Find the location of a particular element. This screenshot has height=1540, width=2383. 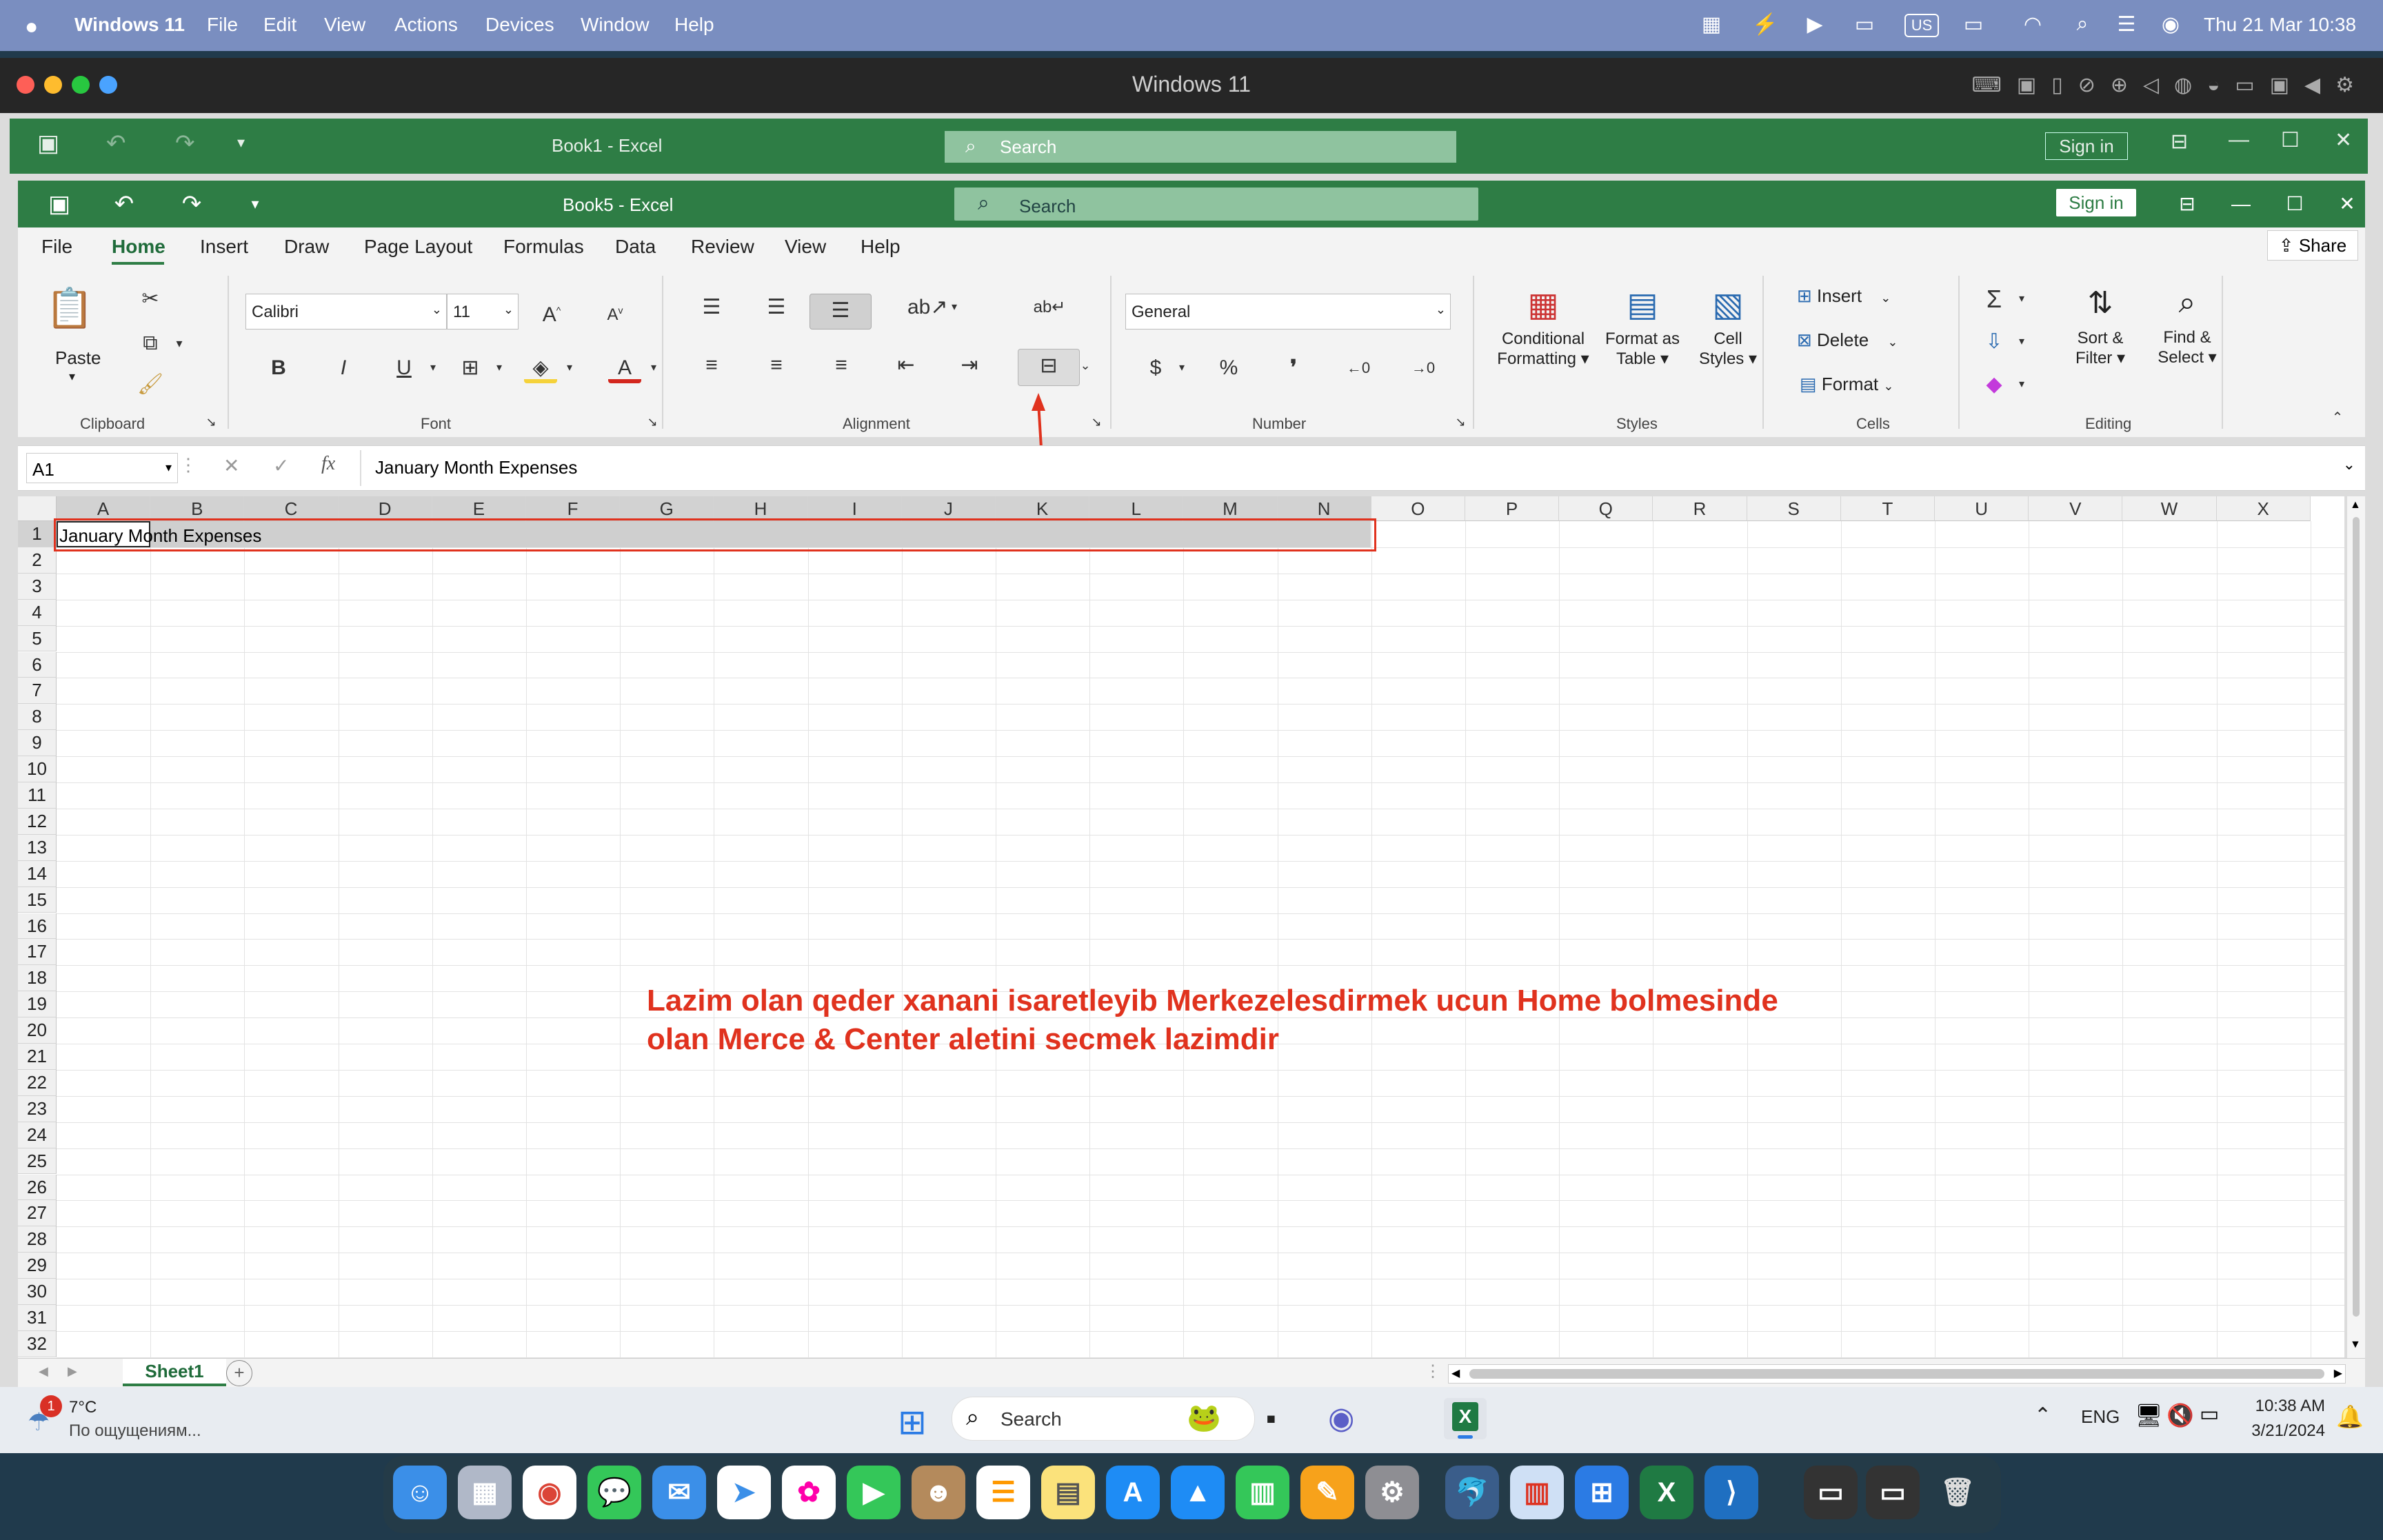

borders-icon: ⊞ is located at coordinates (470, 369).